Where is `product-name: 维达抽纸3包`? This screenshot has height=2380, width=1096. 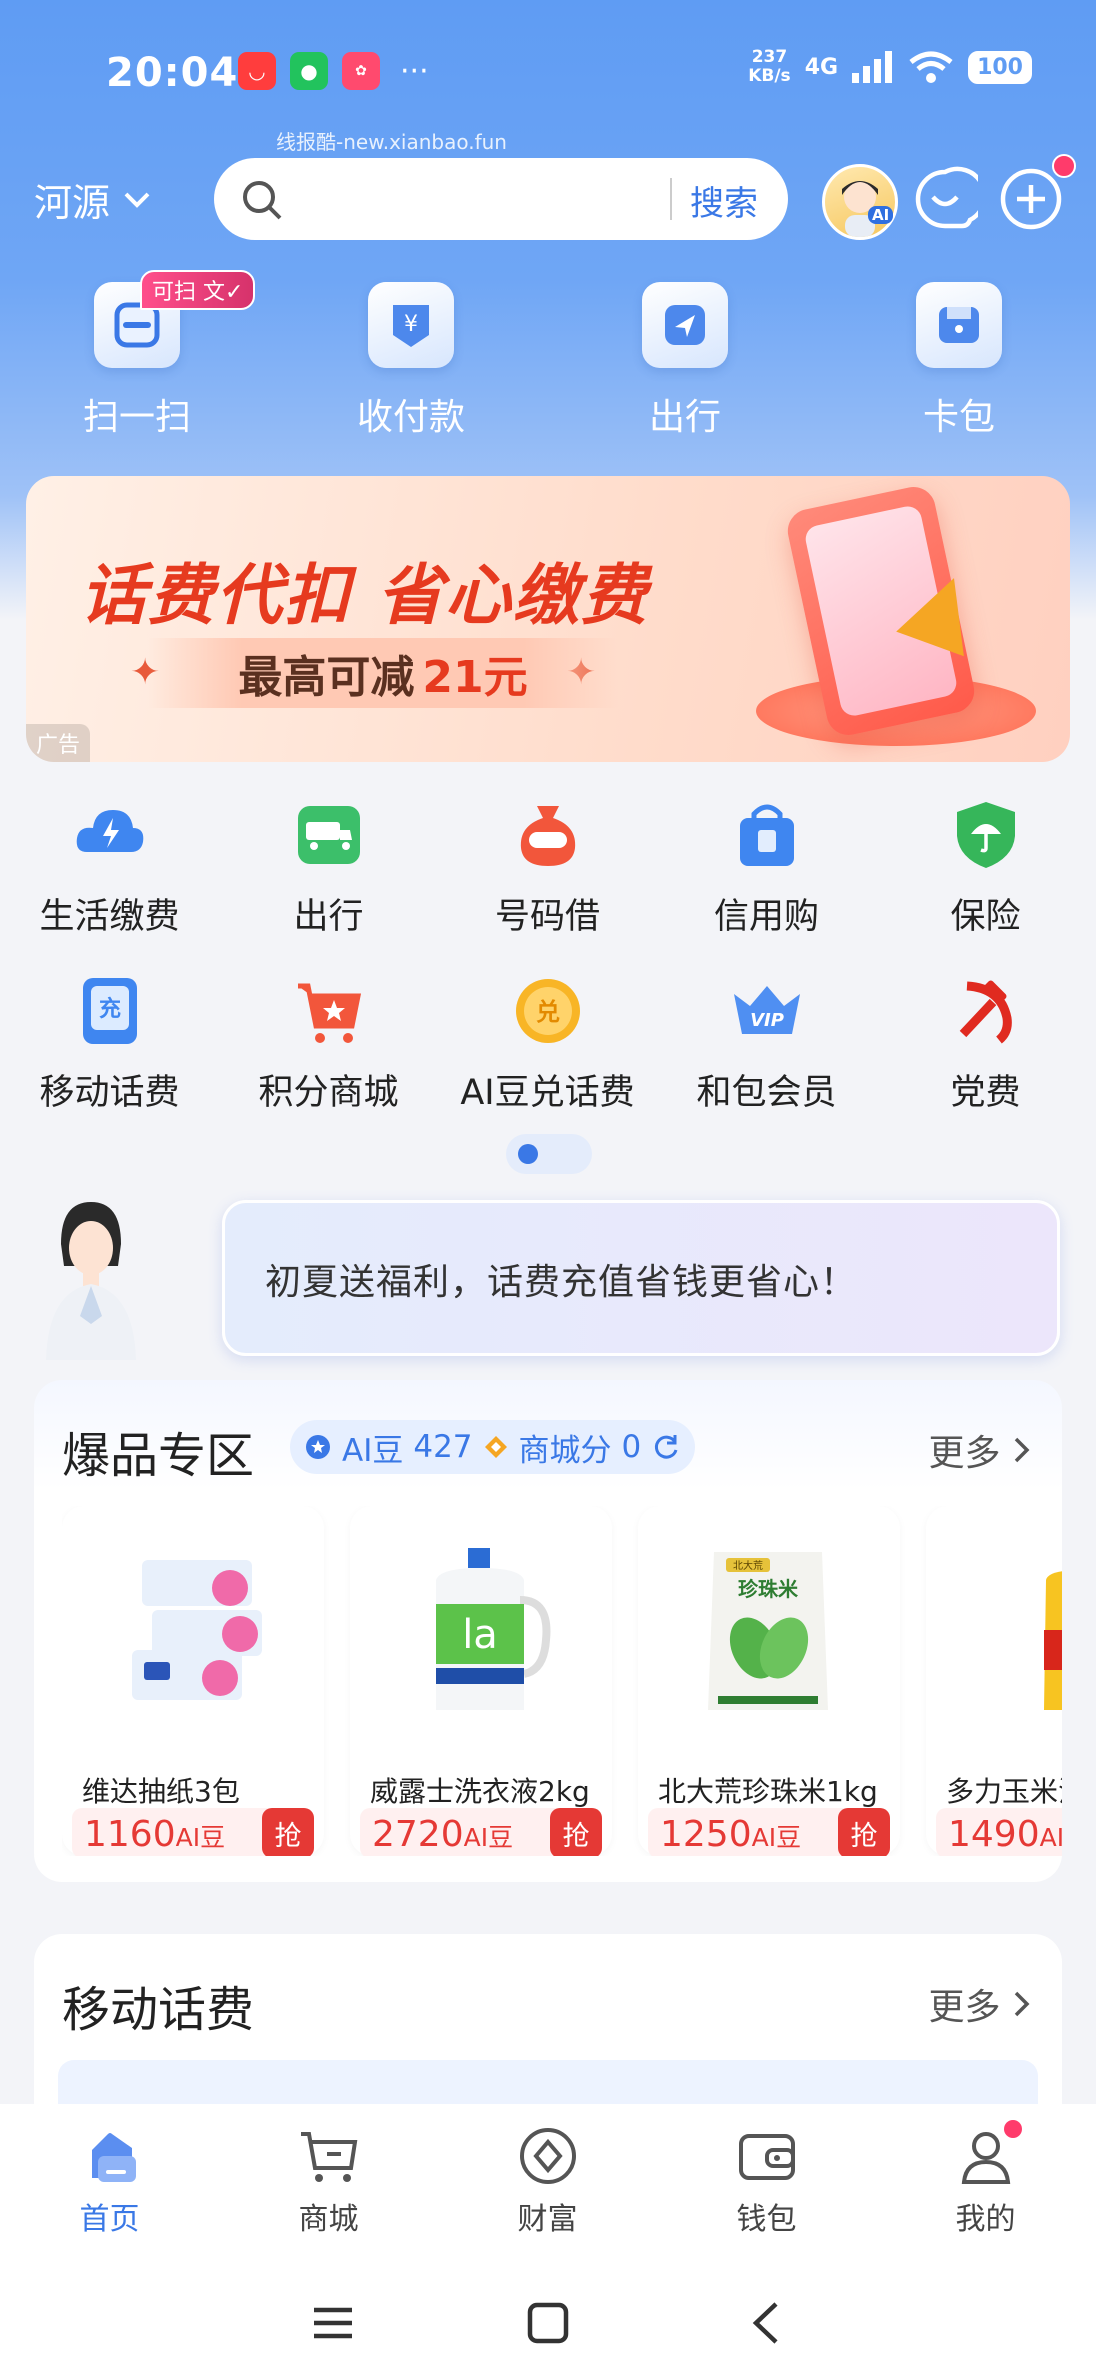 product-name: 维达抽纸3包 is located at coordinates (161, 1791).